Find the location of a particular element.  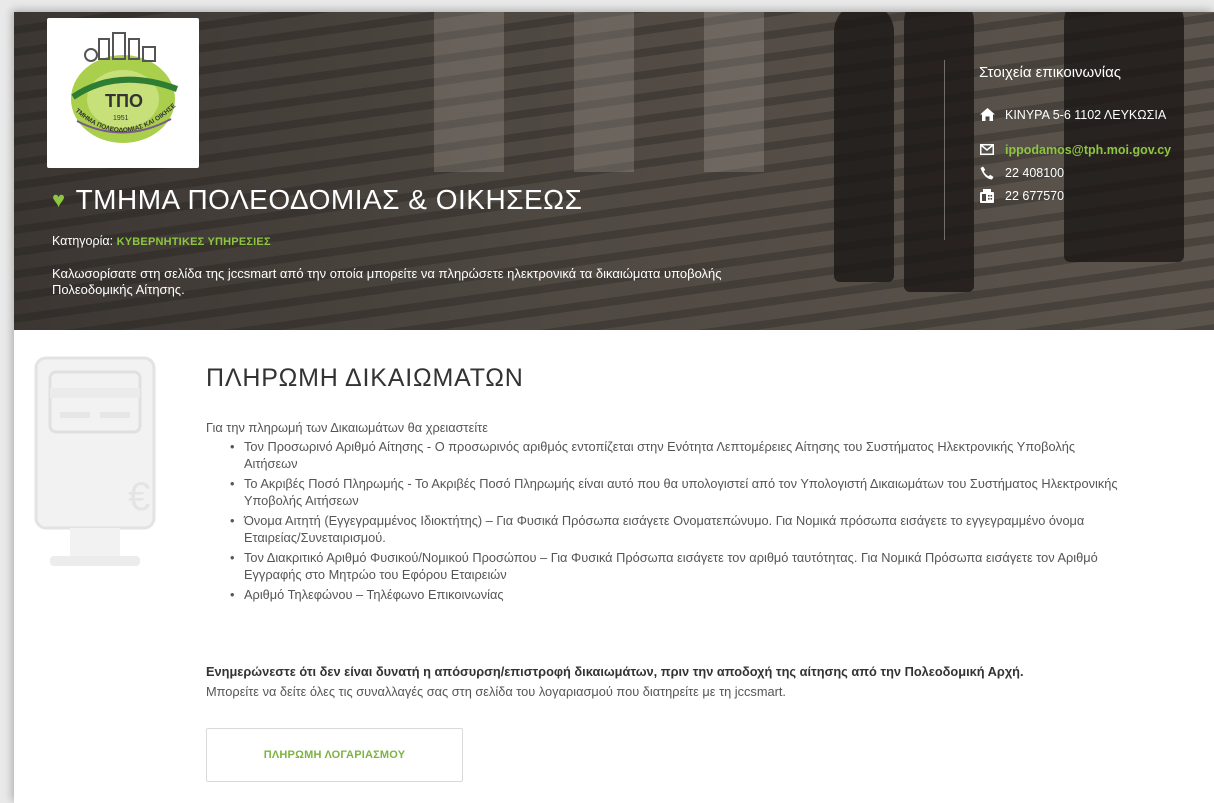

category-line: Κατηγορία: ΚΥΒΕΡΝΗΤΙΚΕΣ ΥΠΗΡΕΣΙΕΣ is located at coordinates (161, 241).